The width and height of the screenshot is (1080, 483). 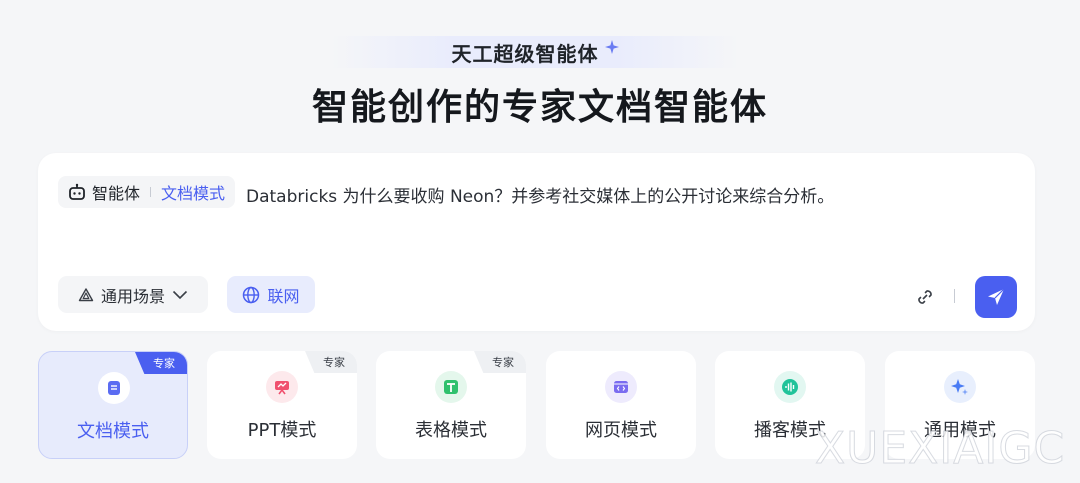 What do you see at coordinates (147, 192) in the screenshot?
I see `agent-mode-chip: 智能体 文档模式` at bounding box center [147, 192].